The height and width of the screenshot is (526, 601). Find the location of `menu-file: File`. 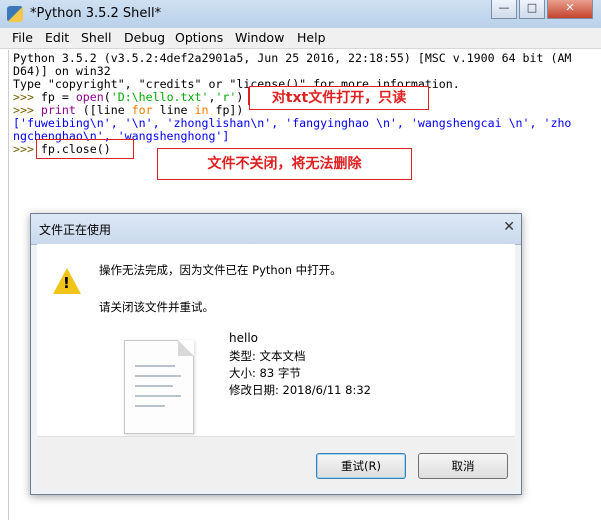

menu-file: File is located at coordinates (22, 37).